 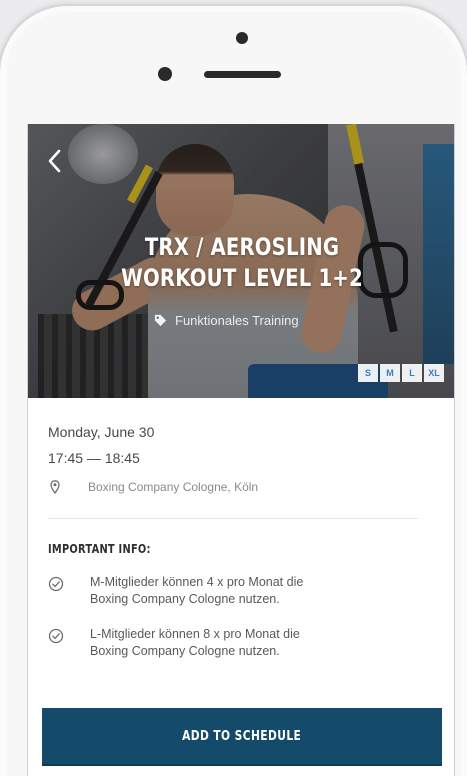 What do you see at coordinates (412, 373) in the screenshot?
I see `size-tag-l: L` at bounding box center [412, 373].